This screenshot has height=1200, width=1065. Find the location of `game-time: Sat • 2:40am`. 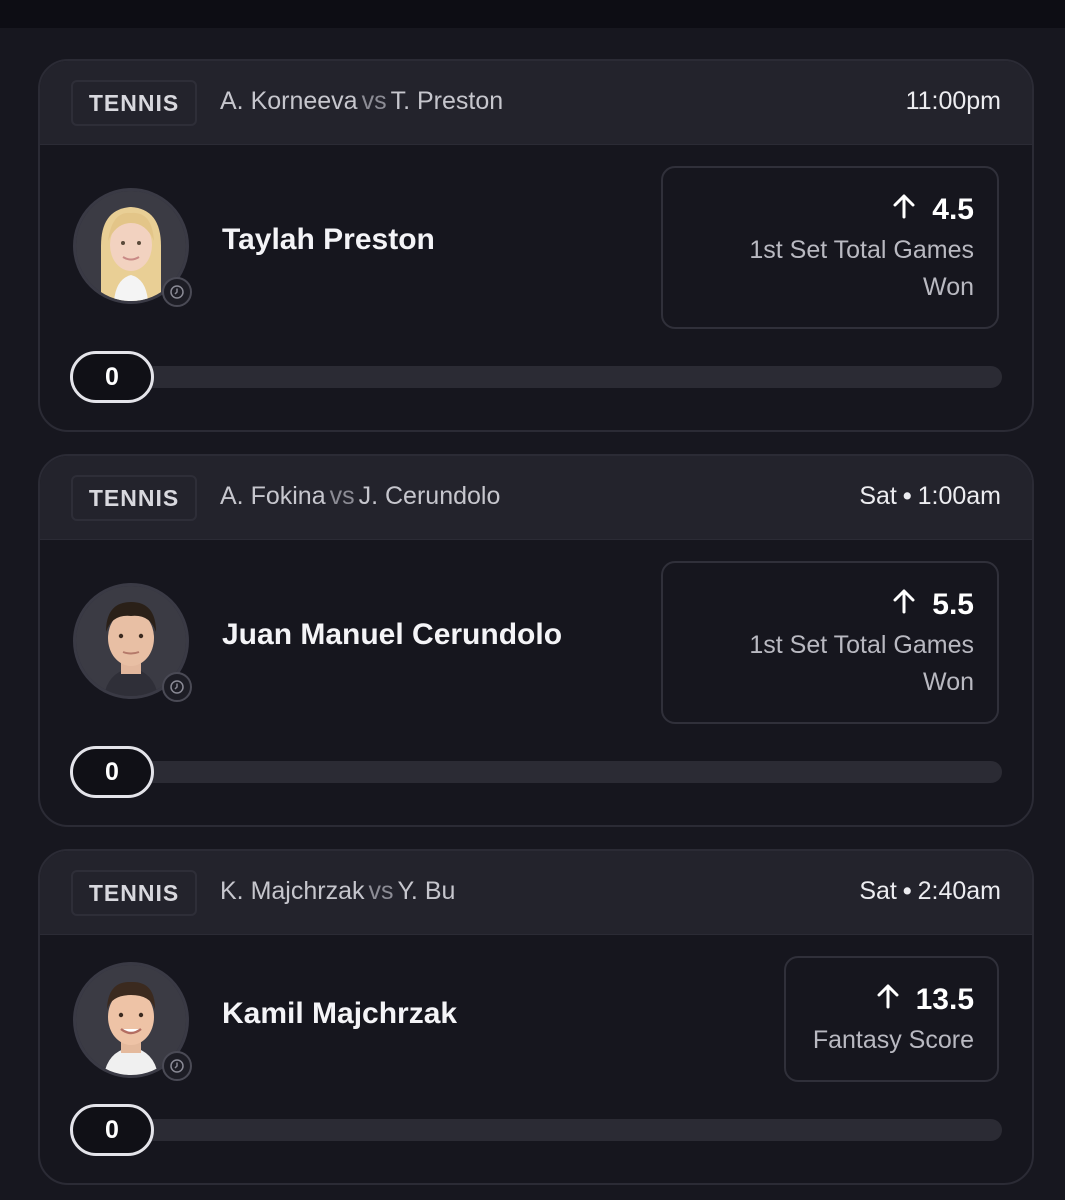

game-time: Sat • 2:40am is located at coordinates (930, 891).